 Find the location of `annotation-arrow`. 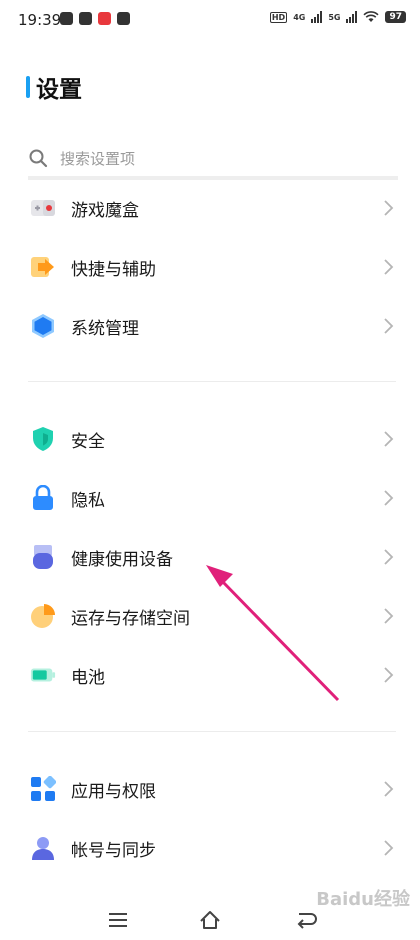

annotation-arrow is located at coordinates (273, 633).